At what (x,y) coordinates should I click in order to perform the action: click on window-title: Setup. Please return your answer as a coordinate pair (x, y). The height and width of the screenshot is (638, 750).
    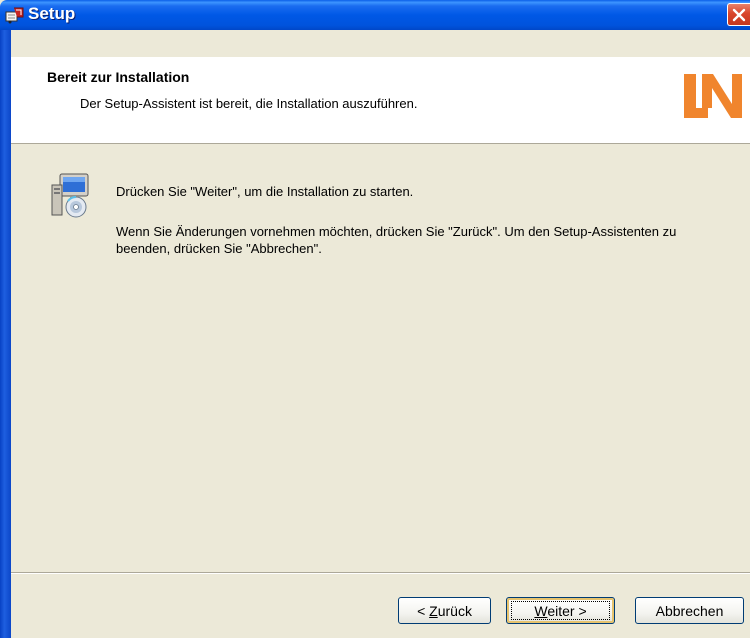
    Looking at the image, I should click on (52, 13).